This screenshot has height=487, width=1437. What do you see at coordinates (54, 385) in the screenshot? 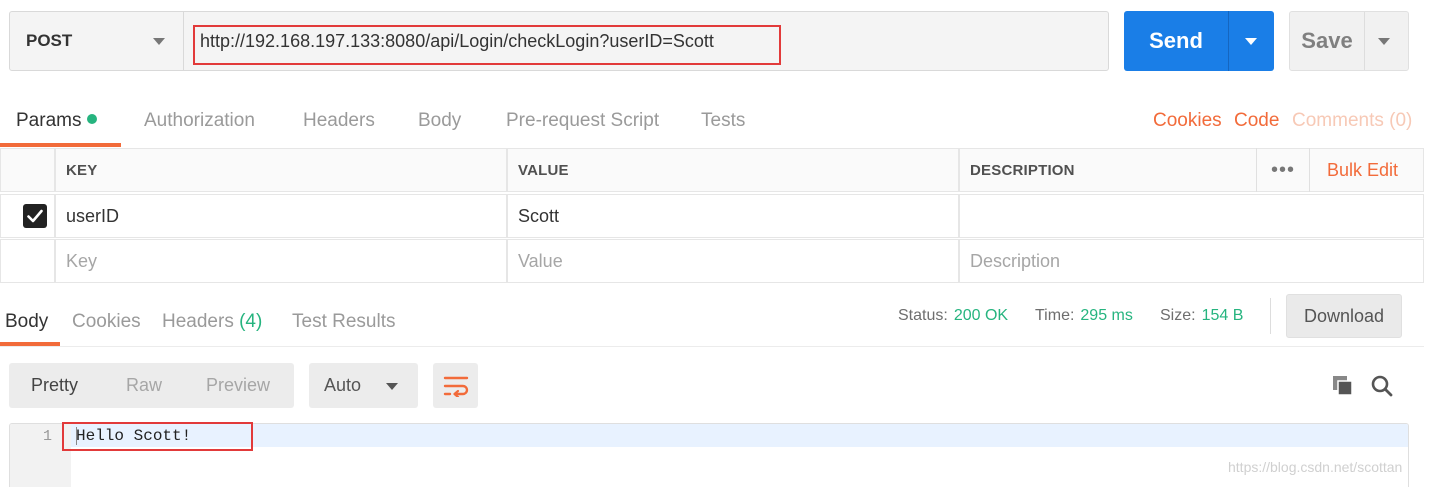
I see `view-pretty: Pretty` at bounding box center [54, 385].